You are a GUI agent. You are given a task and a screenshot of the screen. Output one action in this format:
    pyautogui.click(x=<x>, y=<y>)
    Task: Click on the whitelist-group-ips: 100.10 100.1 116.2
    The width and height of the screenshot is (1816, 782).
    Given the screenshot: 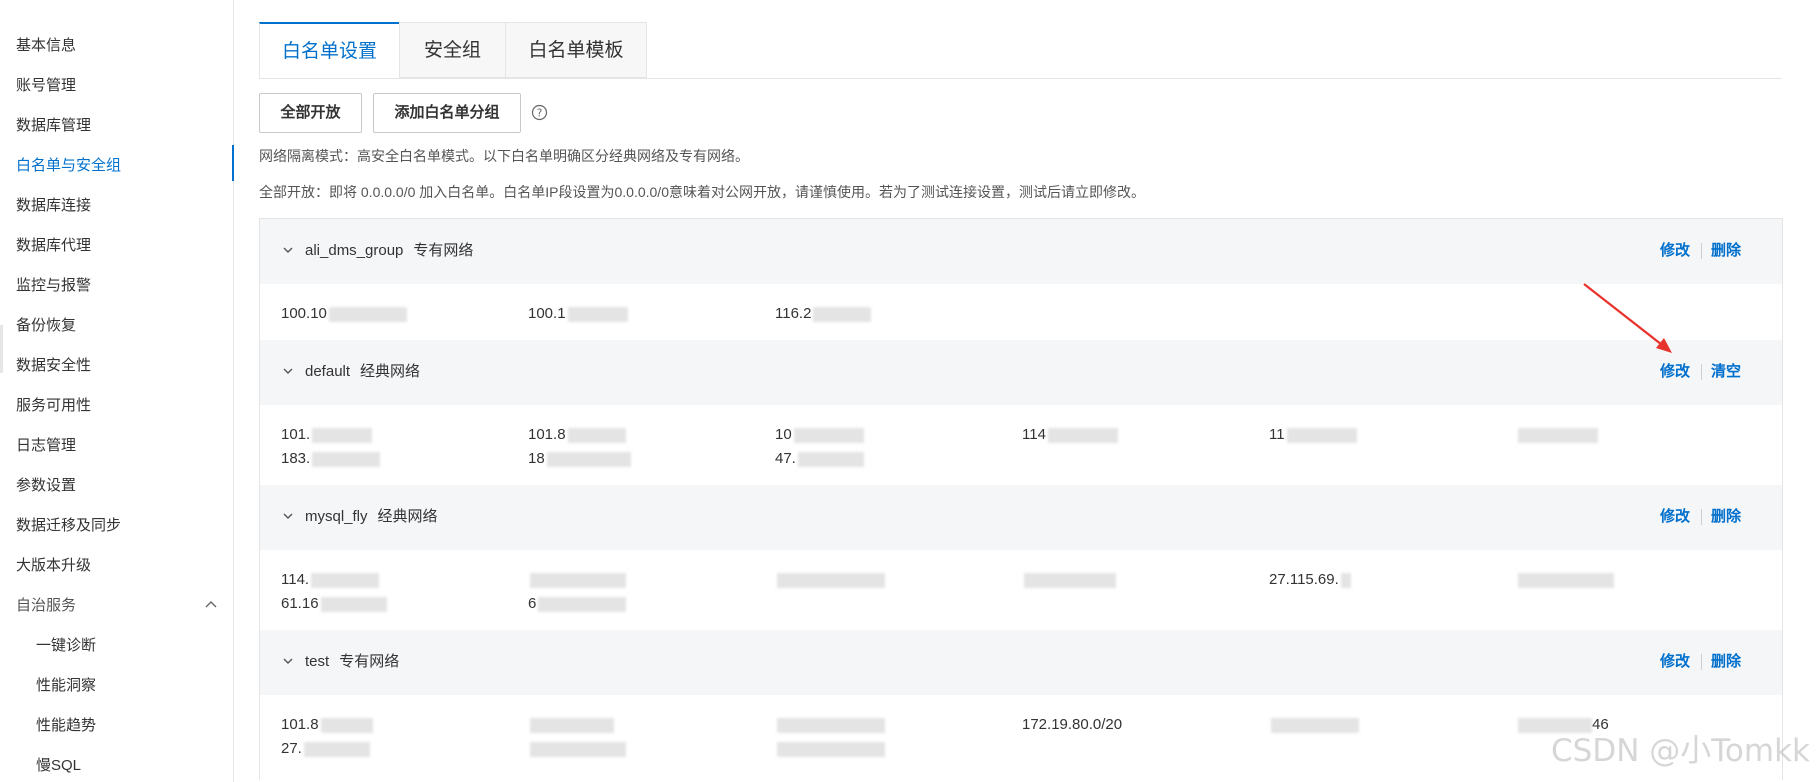 What is the action you would take?
    pyautogui.click(x=1021, y=312)
    